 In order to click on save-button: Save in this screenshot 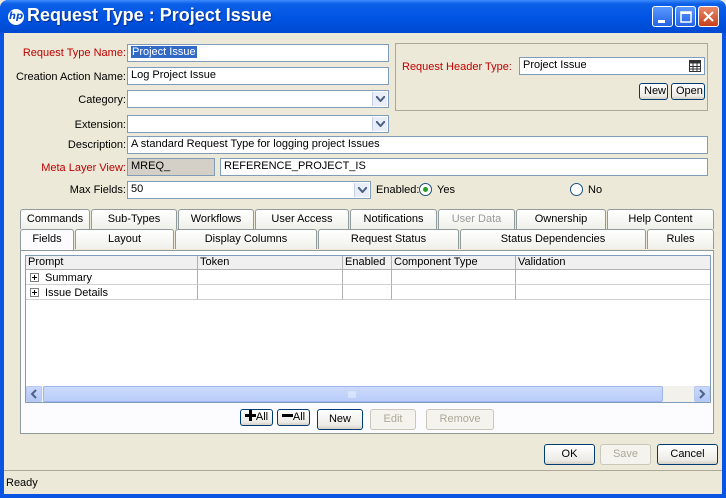, I will do `click(625, 454)`.